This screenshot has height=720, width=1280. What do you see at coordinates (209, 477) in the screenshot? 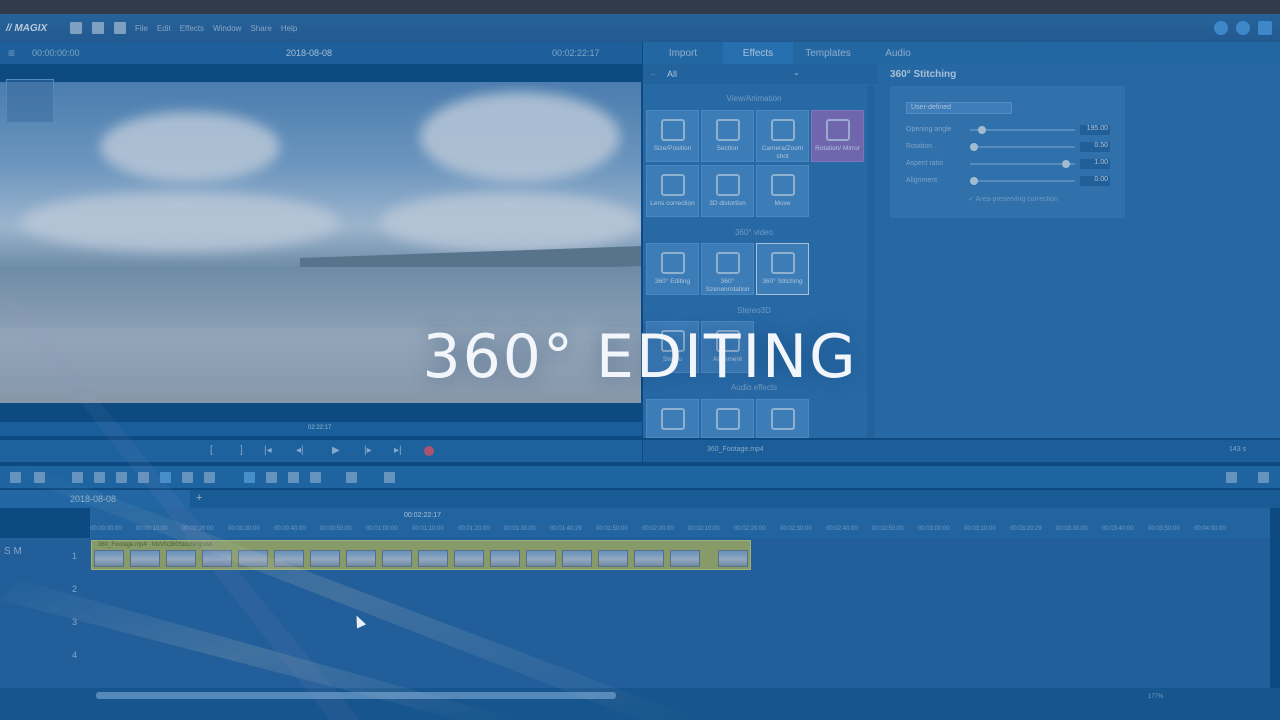
I see `unlink-icon` at bounding box center [209, 477].